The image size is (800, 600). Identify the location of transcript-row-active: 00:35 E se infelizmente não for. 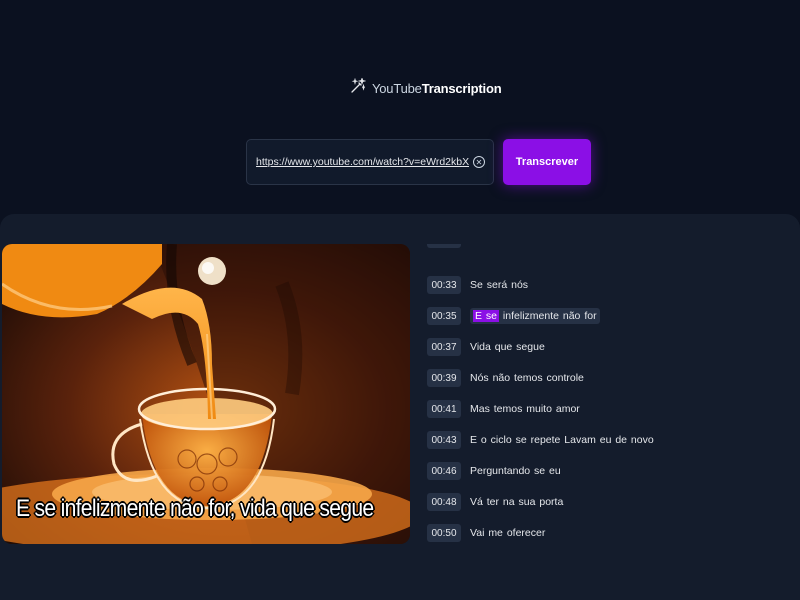
(513, 316).